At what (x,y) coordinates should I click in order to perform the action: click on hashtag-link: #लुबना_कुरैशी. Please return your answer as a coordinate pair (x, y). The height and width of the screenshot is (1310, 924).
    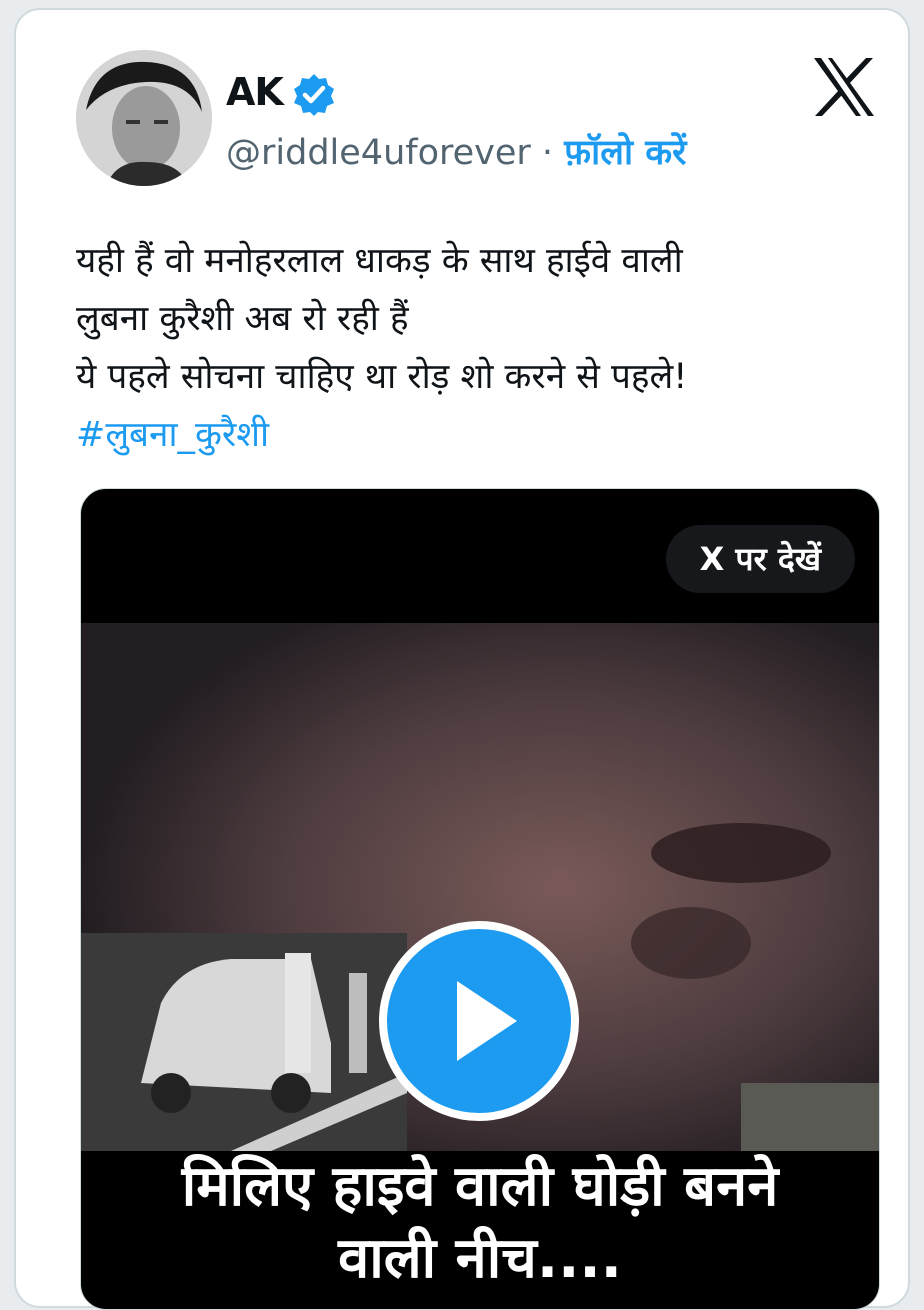
    Looking at the image, I should click on (476, 435).